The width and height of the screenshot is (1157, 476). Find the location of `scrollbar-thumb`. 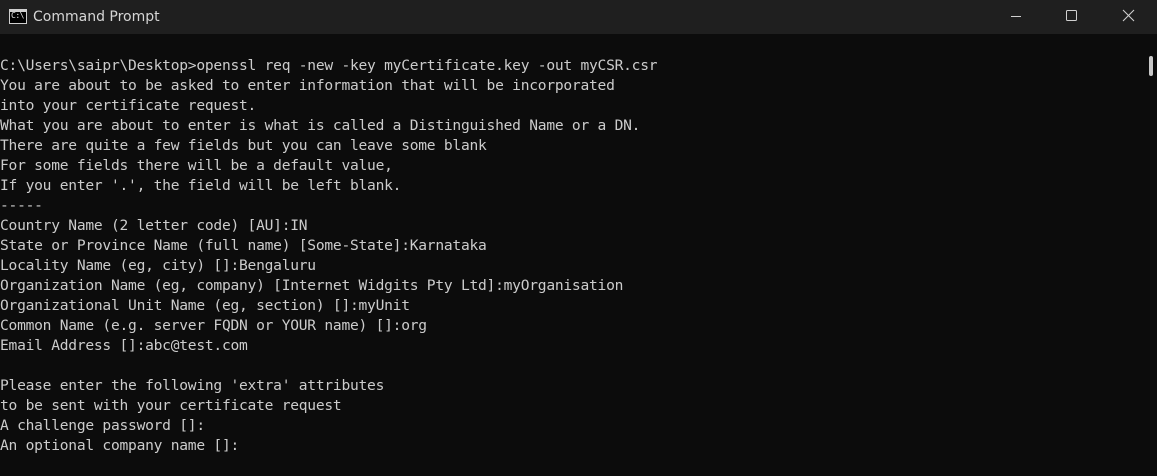

scrollbar-thumb is located at coordinates (1151, 66).